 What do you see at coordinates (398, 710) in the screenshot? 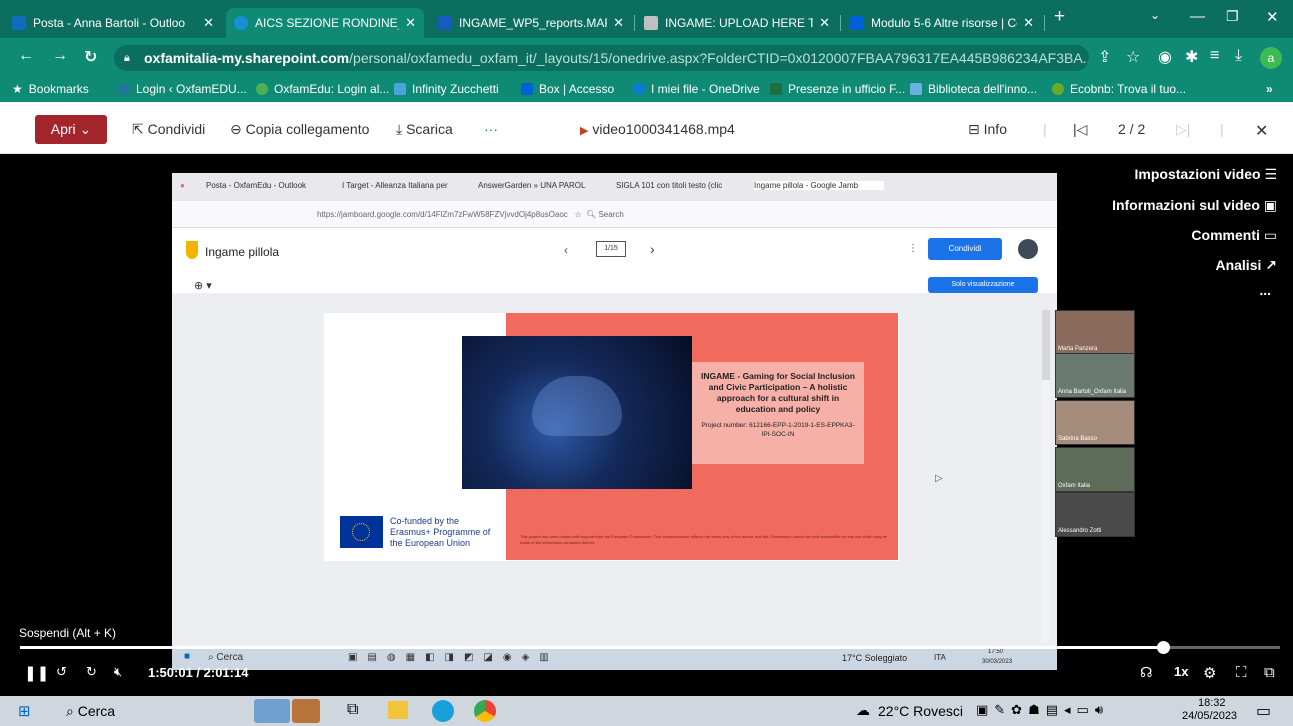
I see `file-explorer-icon` at bounding box center [398, 710].